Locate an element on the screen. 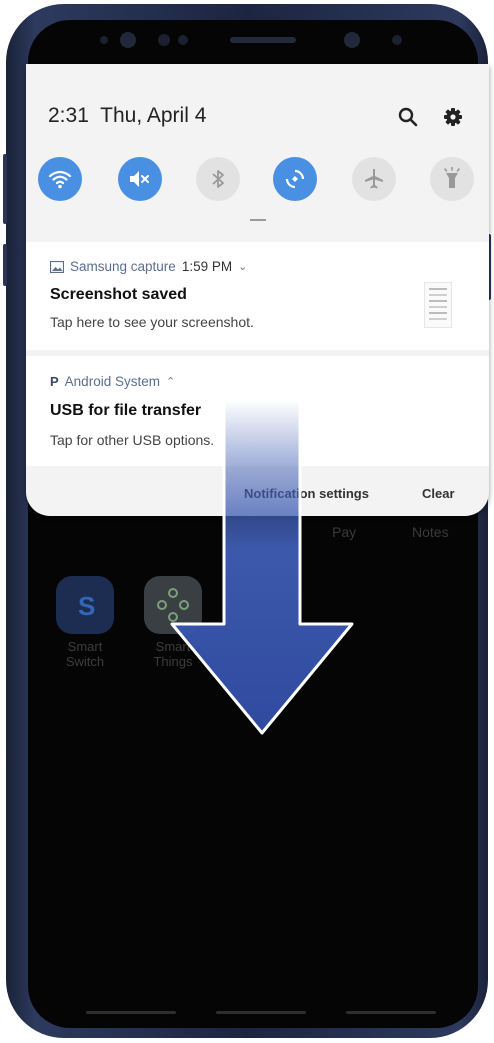  speaker-mute-icon is located at coordinates (139, 179).